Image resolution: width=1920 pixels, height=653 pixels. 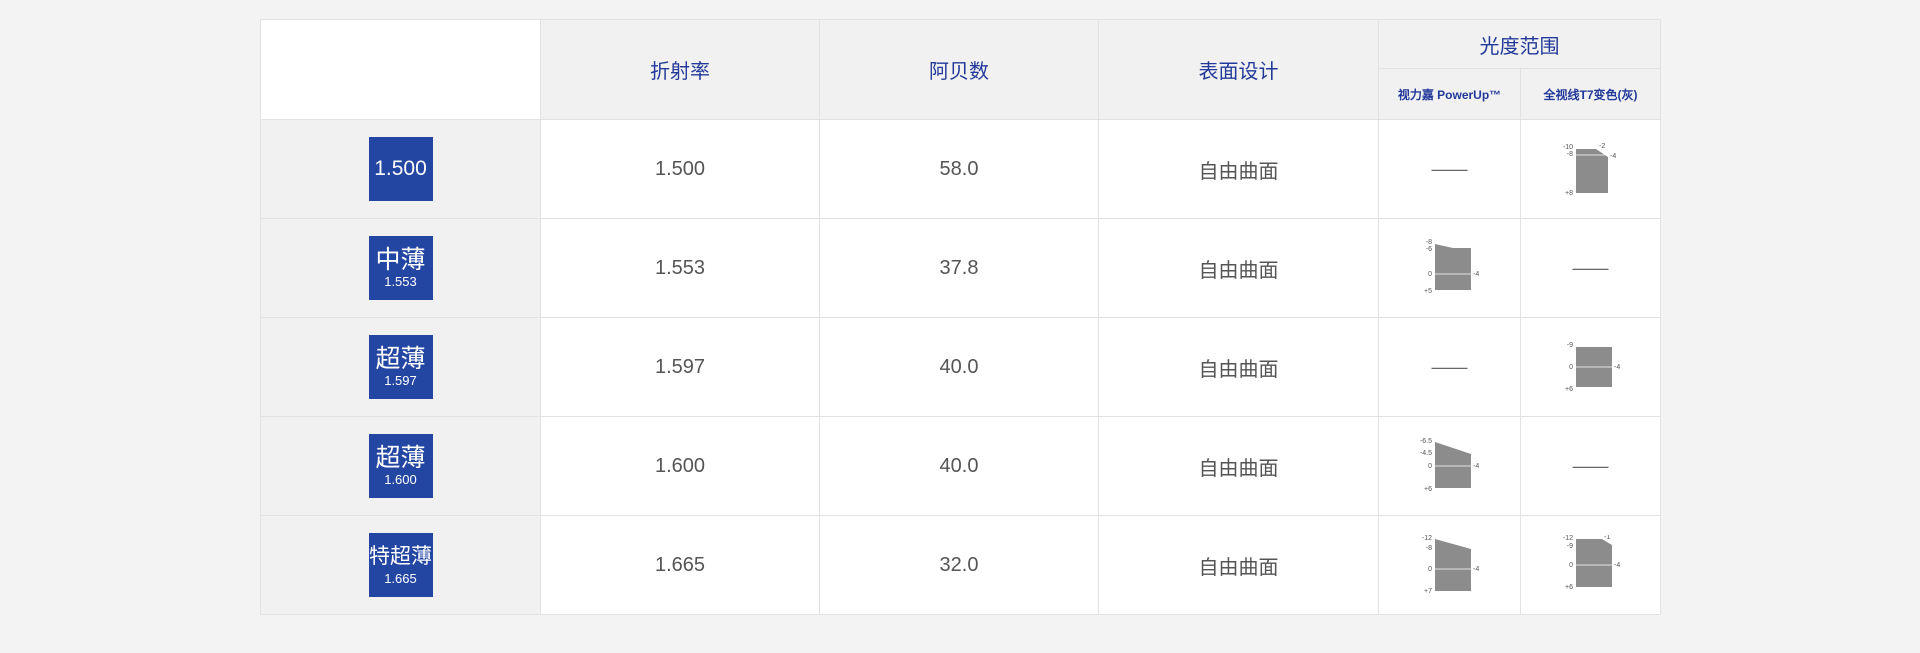 I want to click on lens-label-cell: 超薄 1.600, so click(x=400, y=466).